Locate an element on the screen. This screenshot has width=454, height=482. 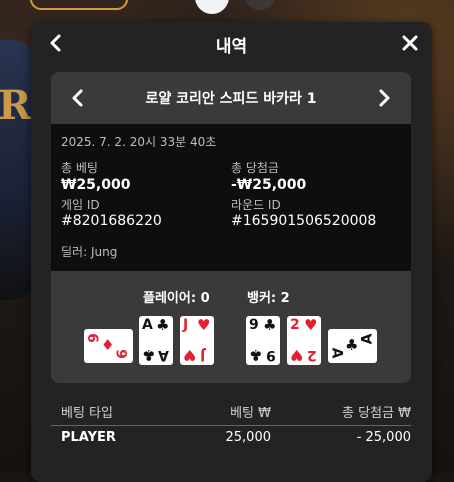
table-divider is located at coordinates (231, 425).